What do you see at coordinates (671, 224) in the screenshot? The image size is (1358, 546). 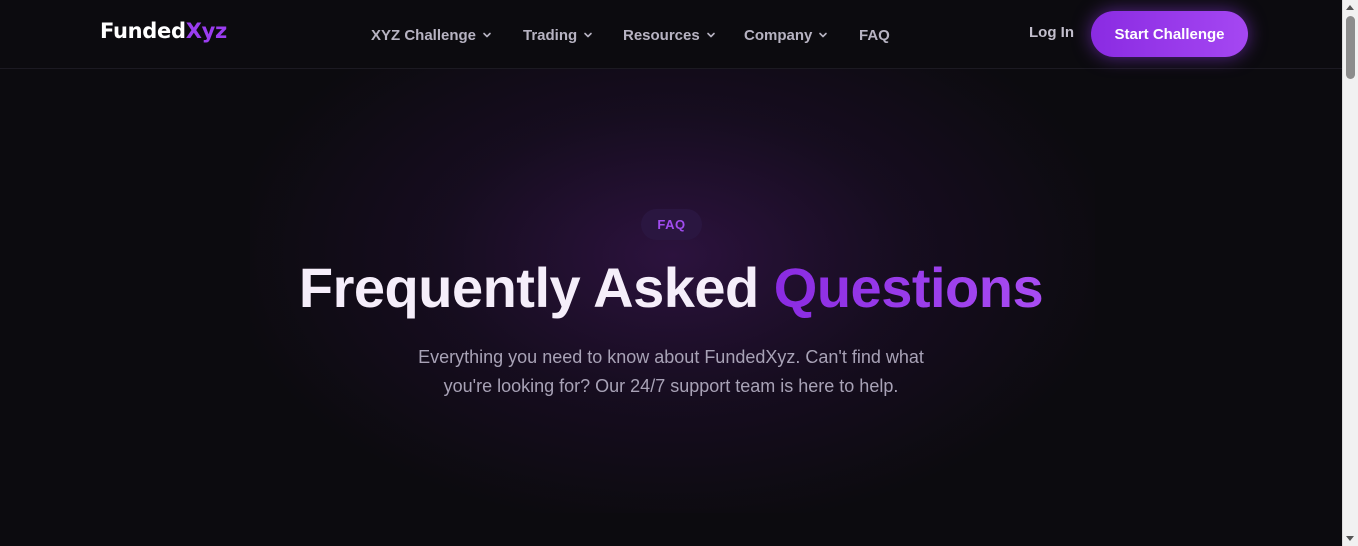 I see `section-badge: FAQ` at bounding box center [671, 224].